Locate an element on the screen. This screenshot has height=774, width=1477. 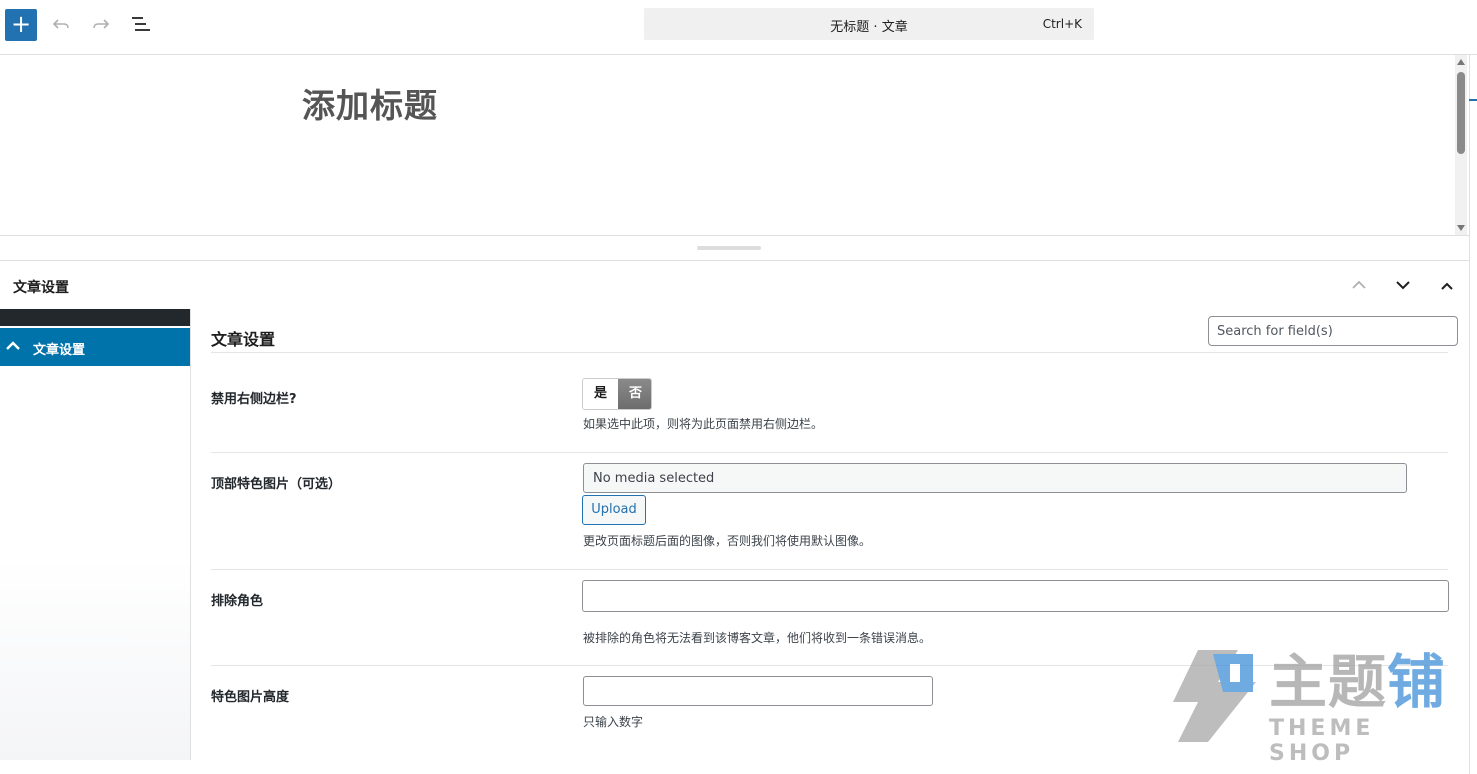
watermark-text-blue: 铺 is located at coordinates (1417, 682).